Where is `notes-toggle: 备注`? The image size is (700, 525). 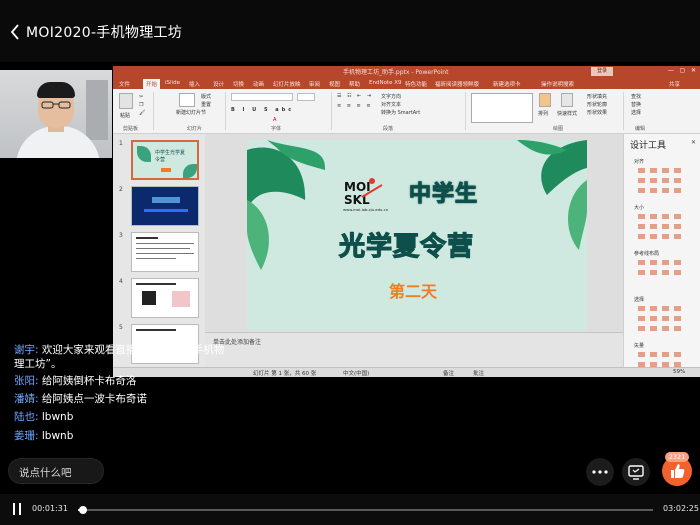
notes-toggle: 备注 is located at coordinates (448, 373).